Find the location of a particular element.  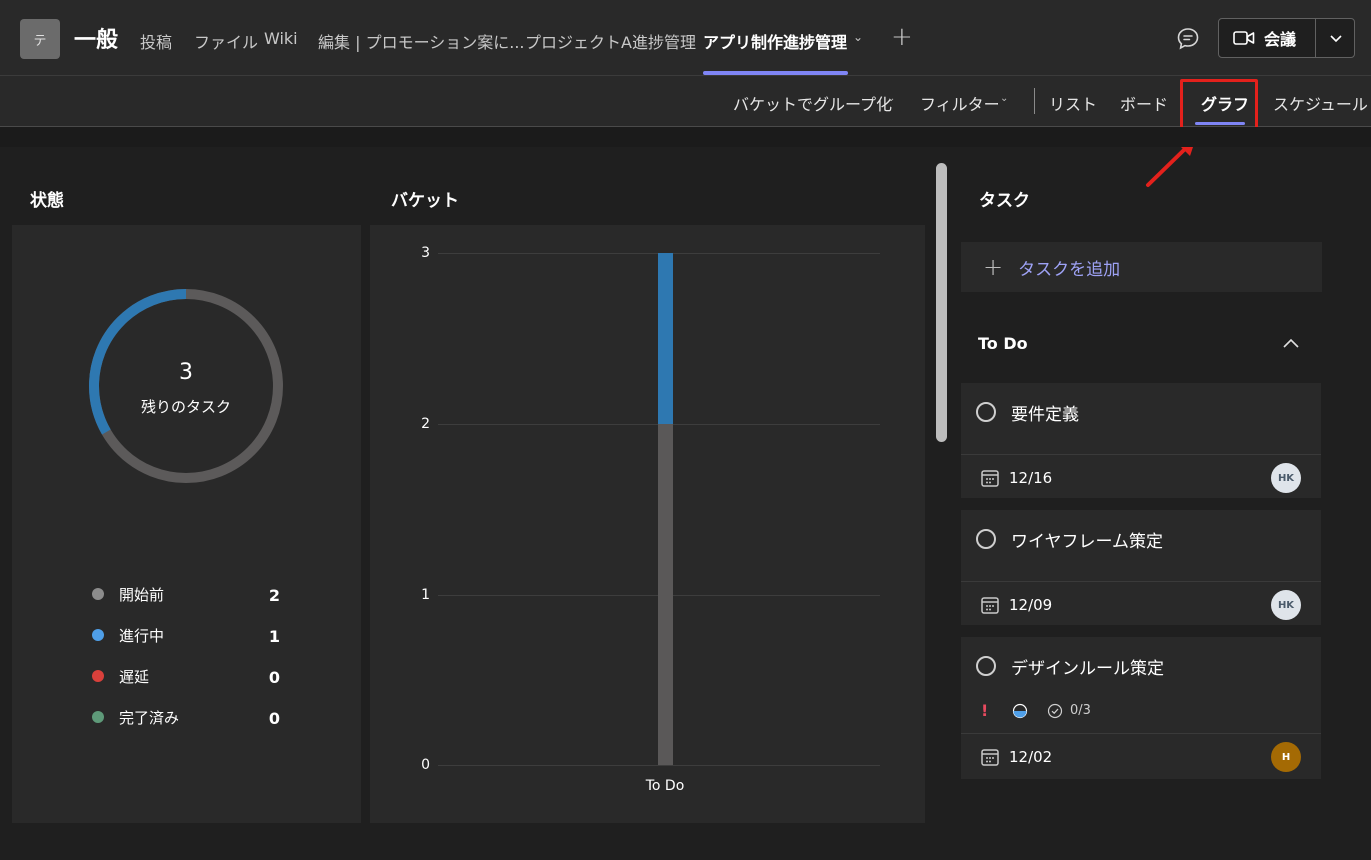

y-tick-label: 1 is located at coordinates (425, 595).